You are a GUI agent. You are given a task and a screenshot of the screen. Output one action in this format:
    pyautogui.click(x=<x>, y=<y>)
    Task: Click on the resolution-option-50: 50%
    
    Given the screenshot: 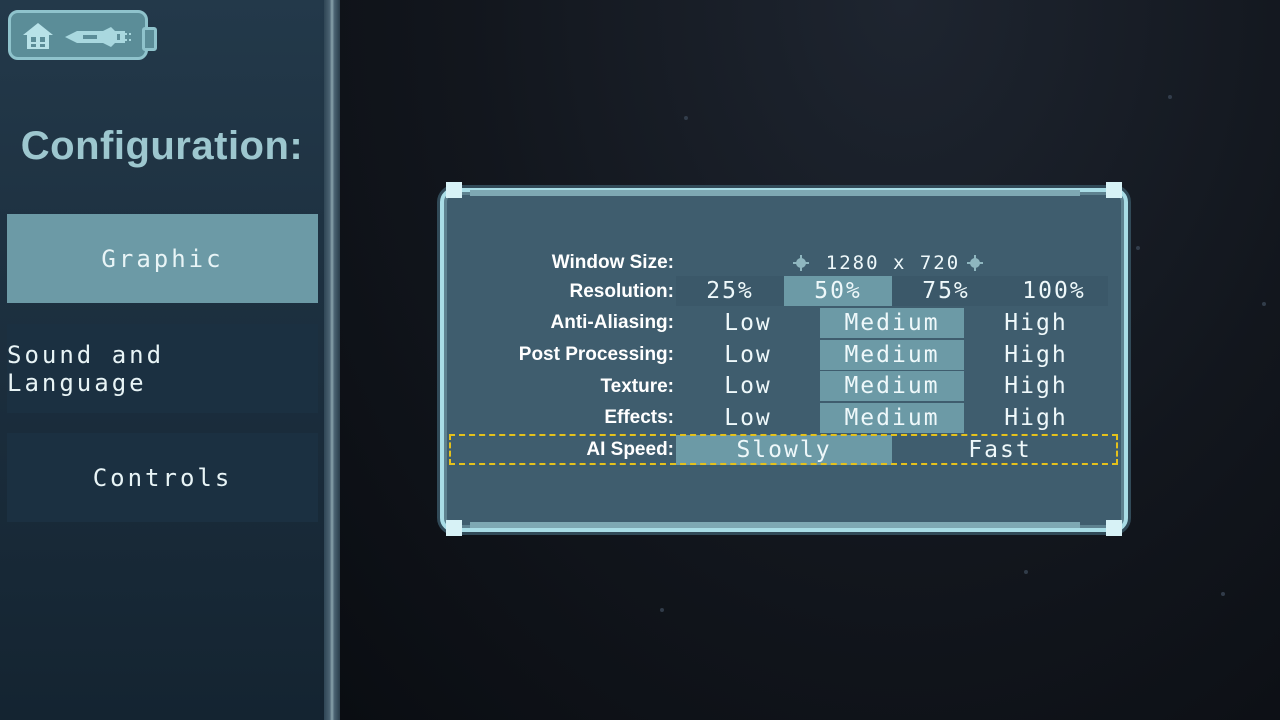 What is the action you would take?
    pyautogui.click(x=838, y=291)
    